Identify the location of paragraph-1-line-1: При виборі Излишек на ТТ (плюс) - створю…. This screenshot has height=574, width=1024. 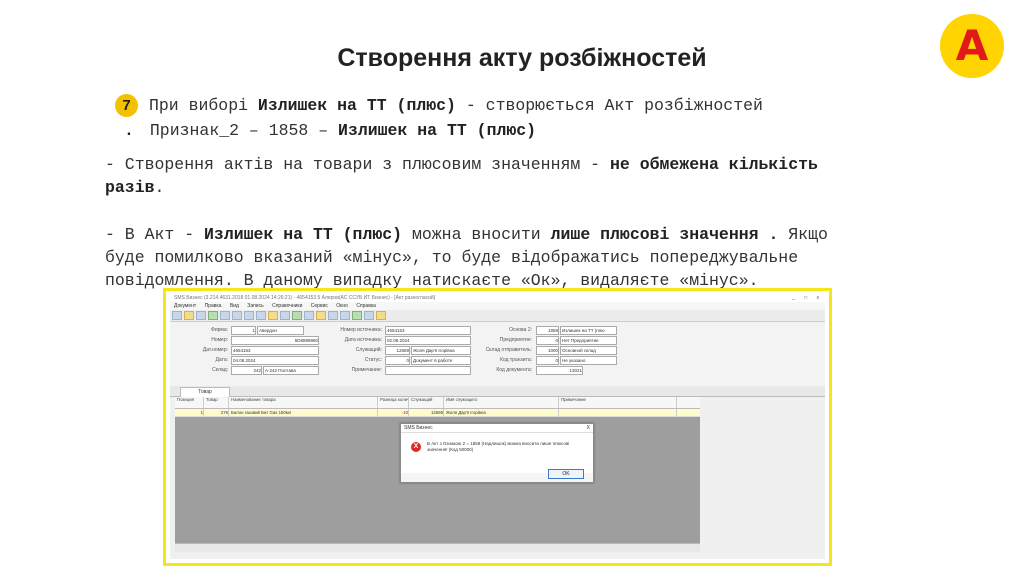
(456, 105).